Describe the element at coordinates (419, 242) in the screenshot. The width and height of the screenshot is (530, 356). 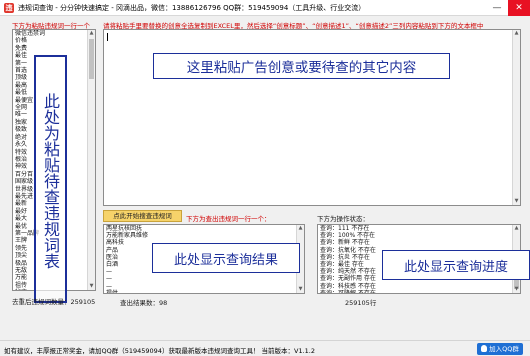
I see `status-log-line: 查询：新鲜 不存在` at that location.